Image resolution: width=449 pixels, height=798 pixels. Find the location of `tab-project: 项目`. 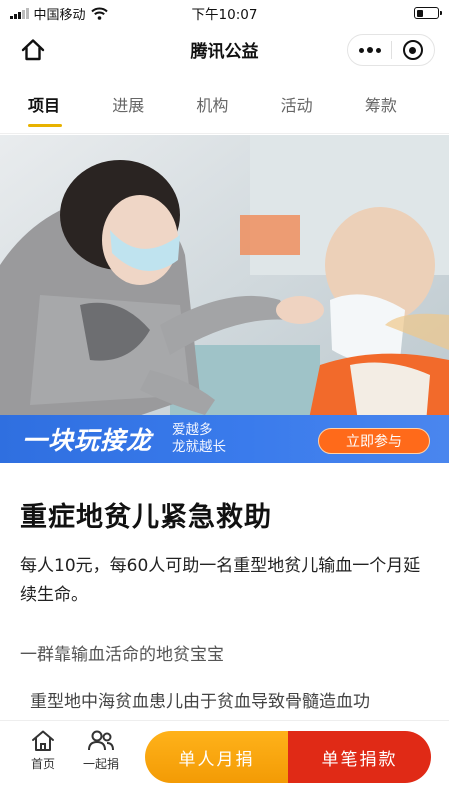

tab-project: 项目 is located at coordinates (70, 103).